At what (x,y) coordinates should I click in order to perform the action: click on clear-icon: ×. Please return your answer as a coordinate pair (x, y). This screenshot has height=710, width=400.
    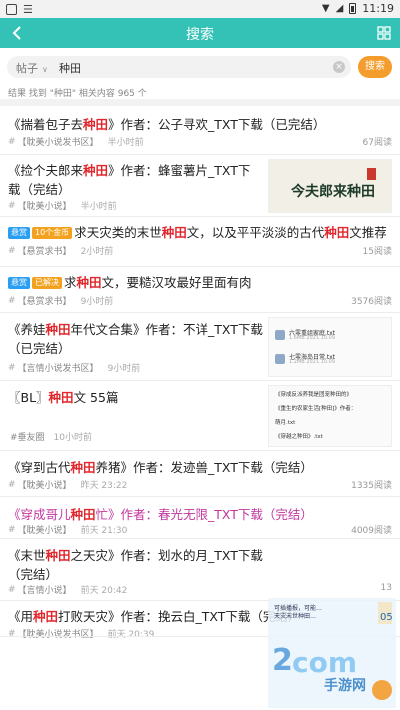
    Looking at the image, I should click on (339, 67).